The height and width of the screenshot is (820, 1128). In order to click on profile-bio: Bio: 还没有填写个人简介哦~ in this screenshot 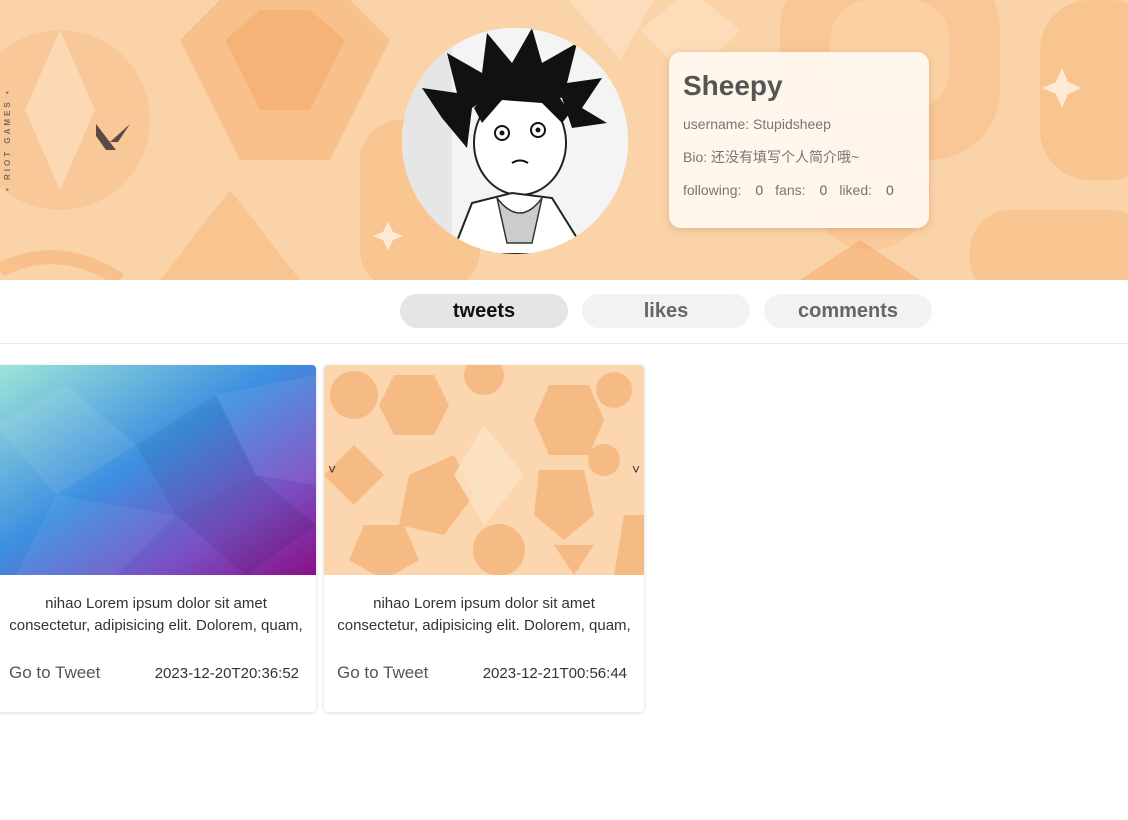, I will do `click(771, 157)`.